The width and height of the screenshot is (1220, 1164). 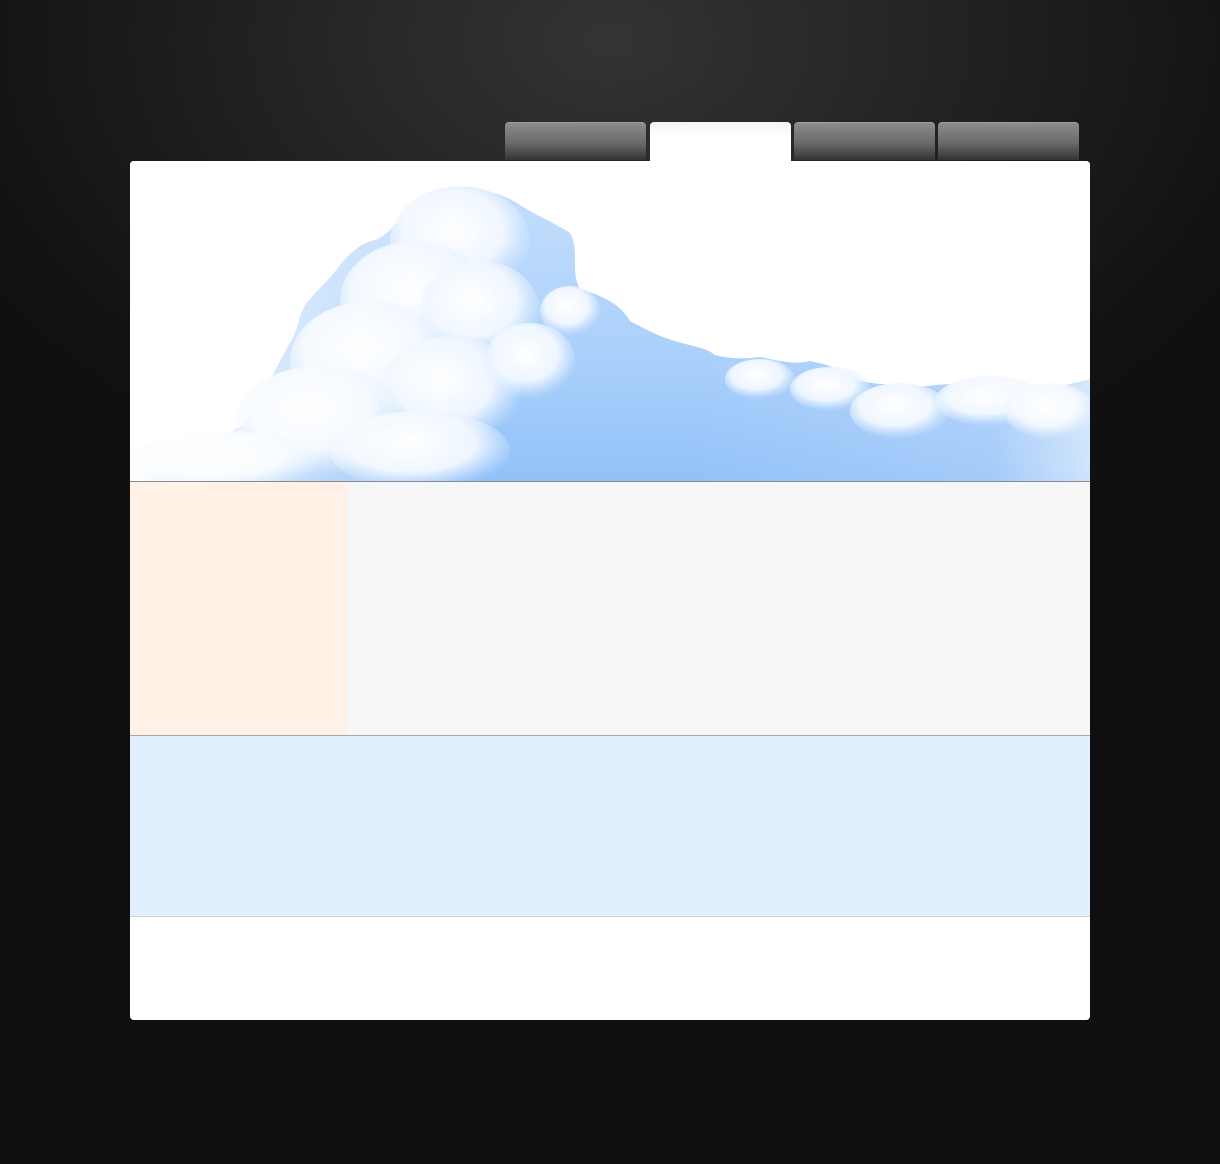 I want to click on footer, so click(x=610, y=968).